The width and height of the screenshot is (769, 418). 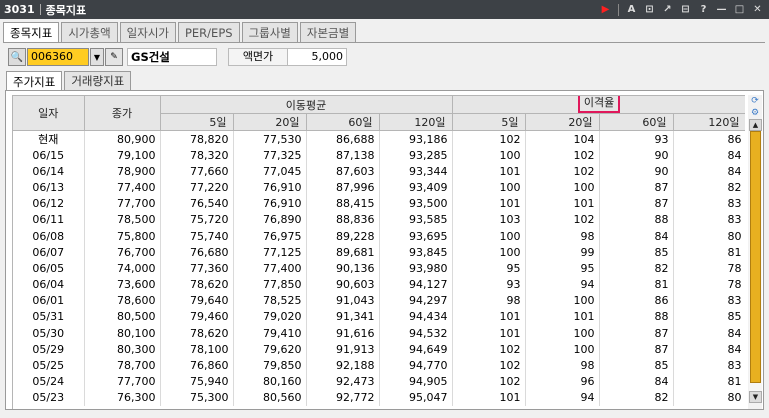 I want to click on cell-value: 104, so click(x=562, y=138).